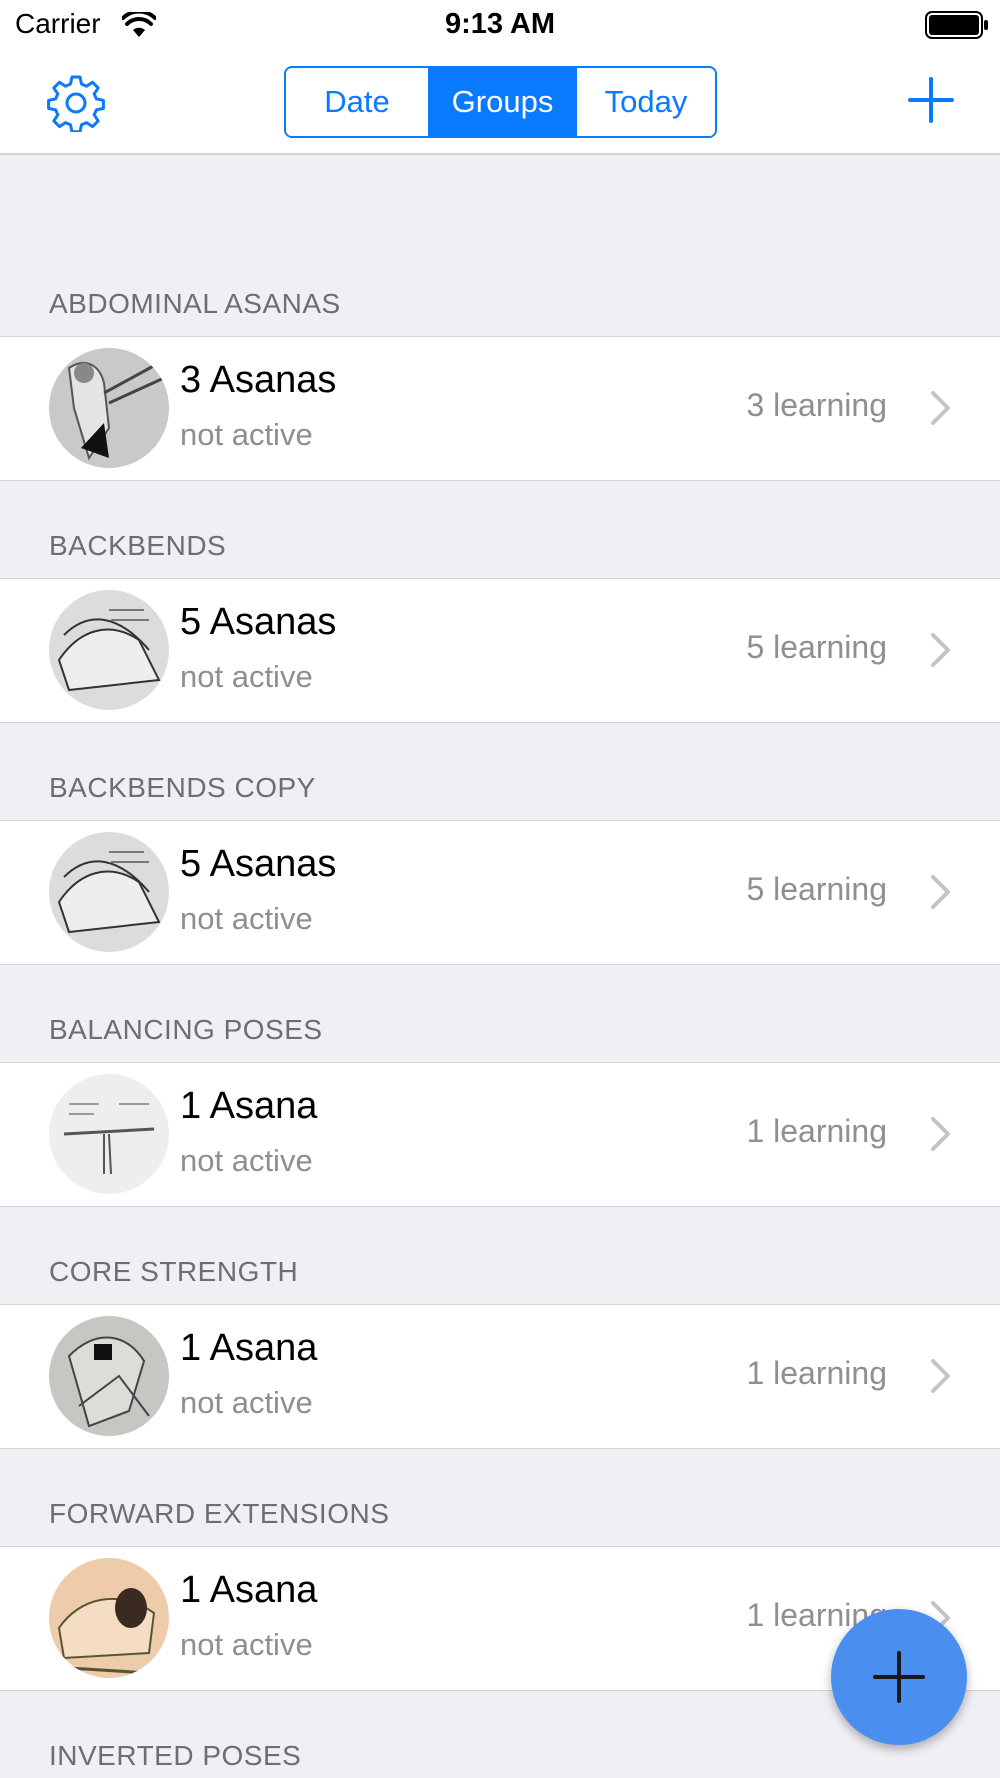 This screenshot has height=1778, width=1000. I want to click on section-header: FORWARD EXTENSIONS, so click(500, 1497).